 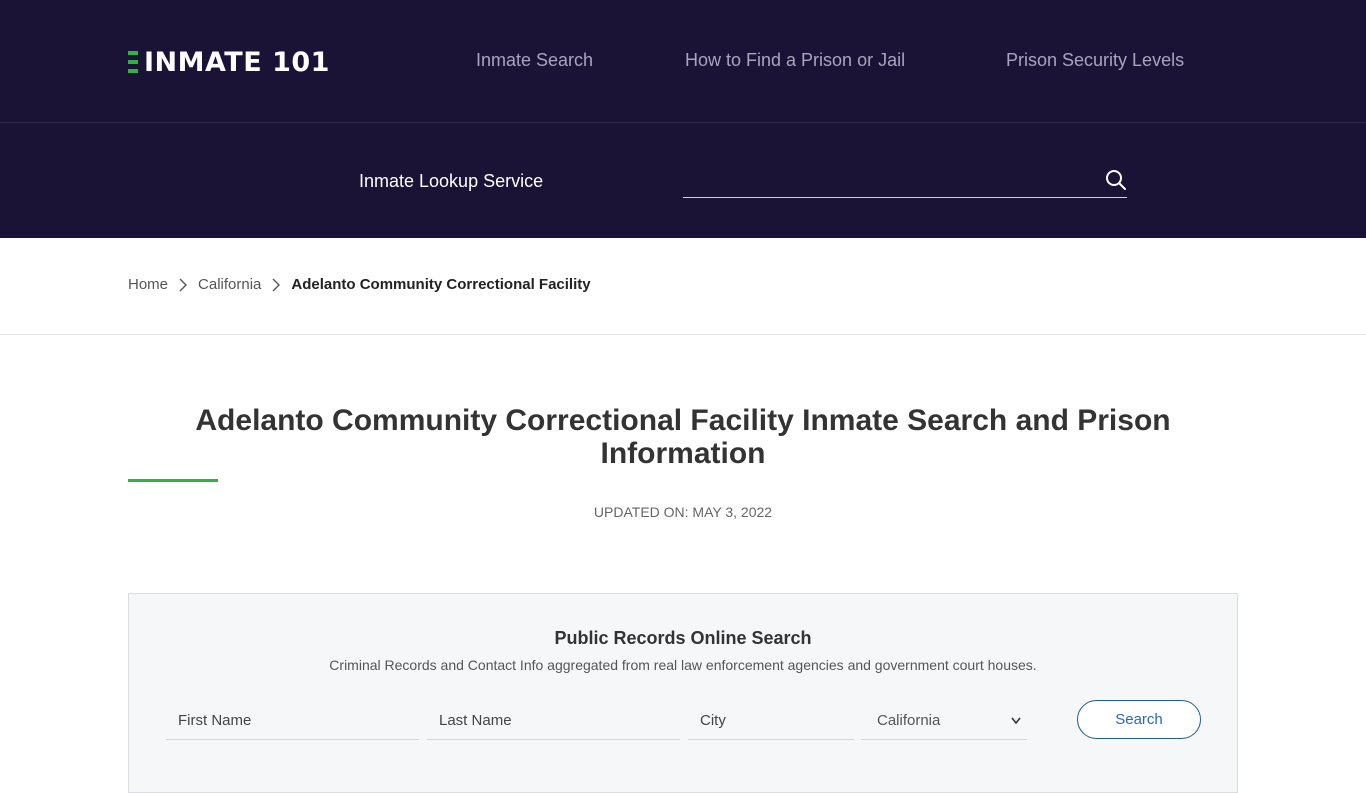 What do you see at coordinates (795, 60) in the screenshot?
I see `nav-find-prison: How to Find a Prison or Jail` at bounding box center [795, 60].